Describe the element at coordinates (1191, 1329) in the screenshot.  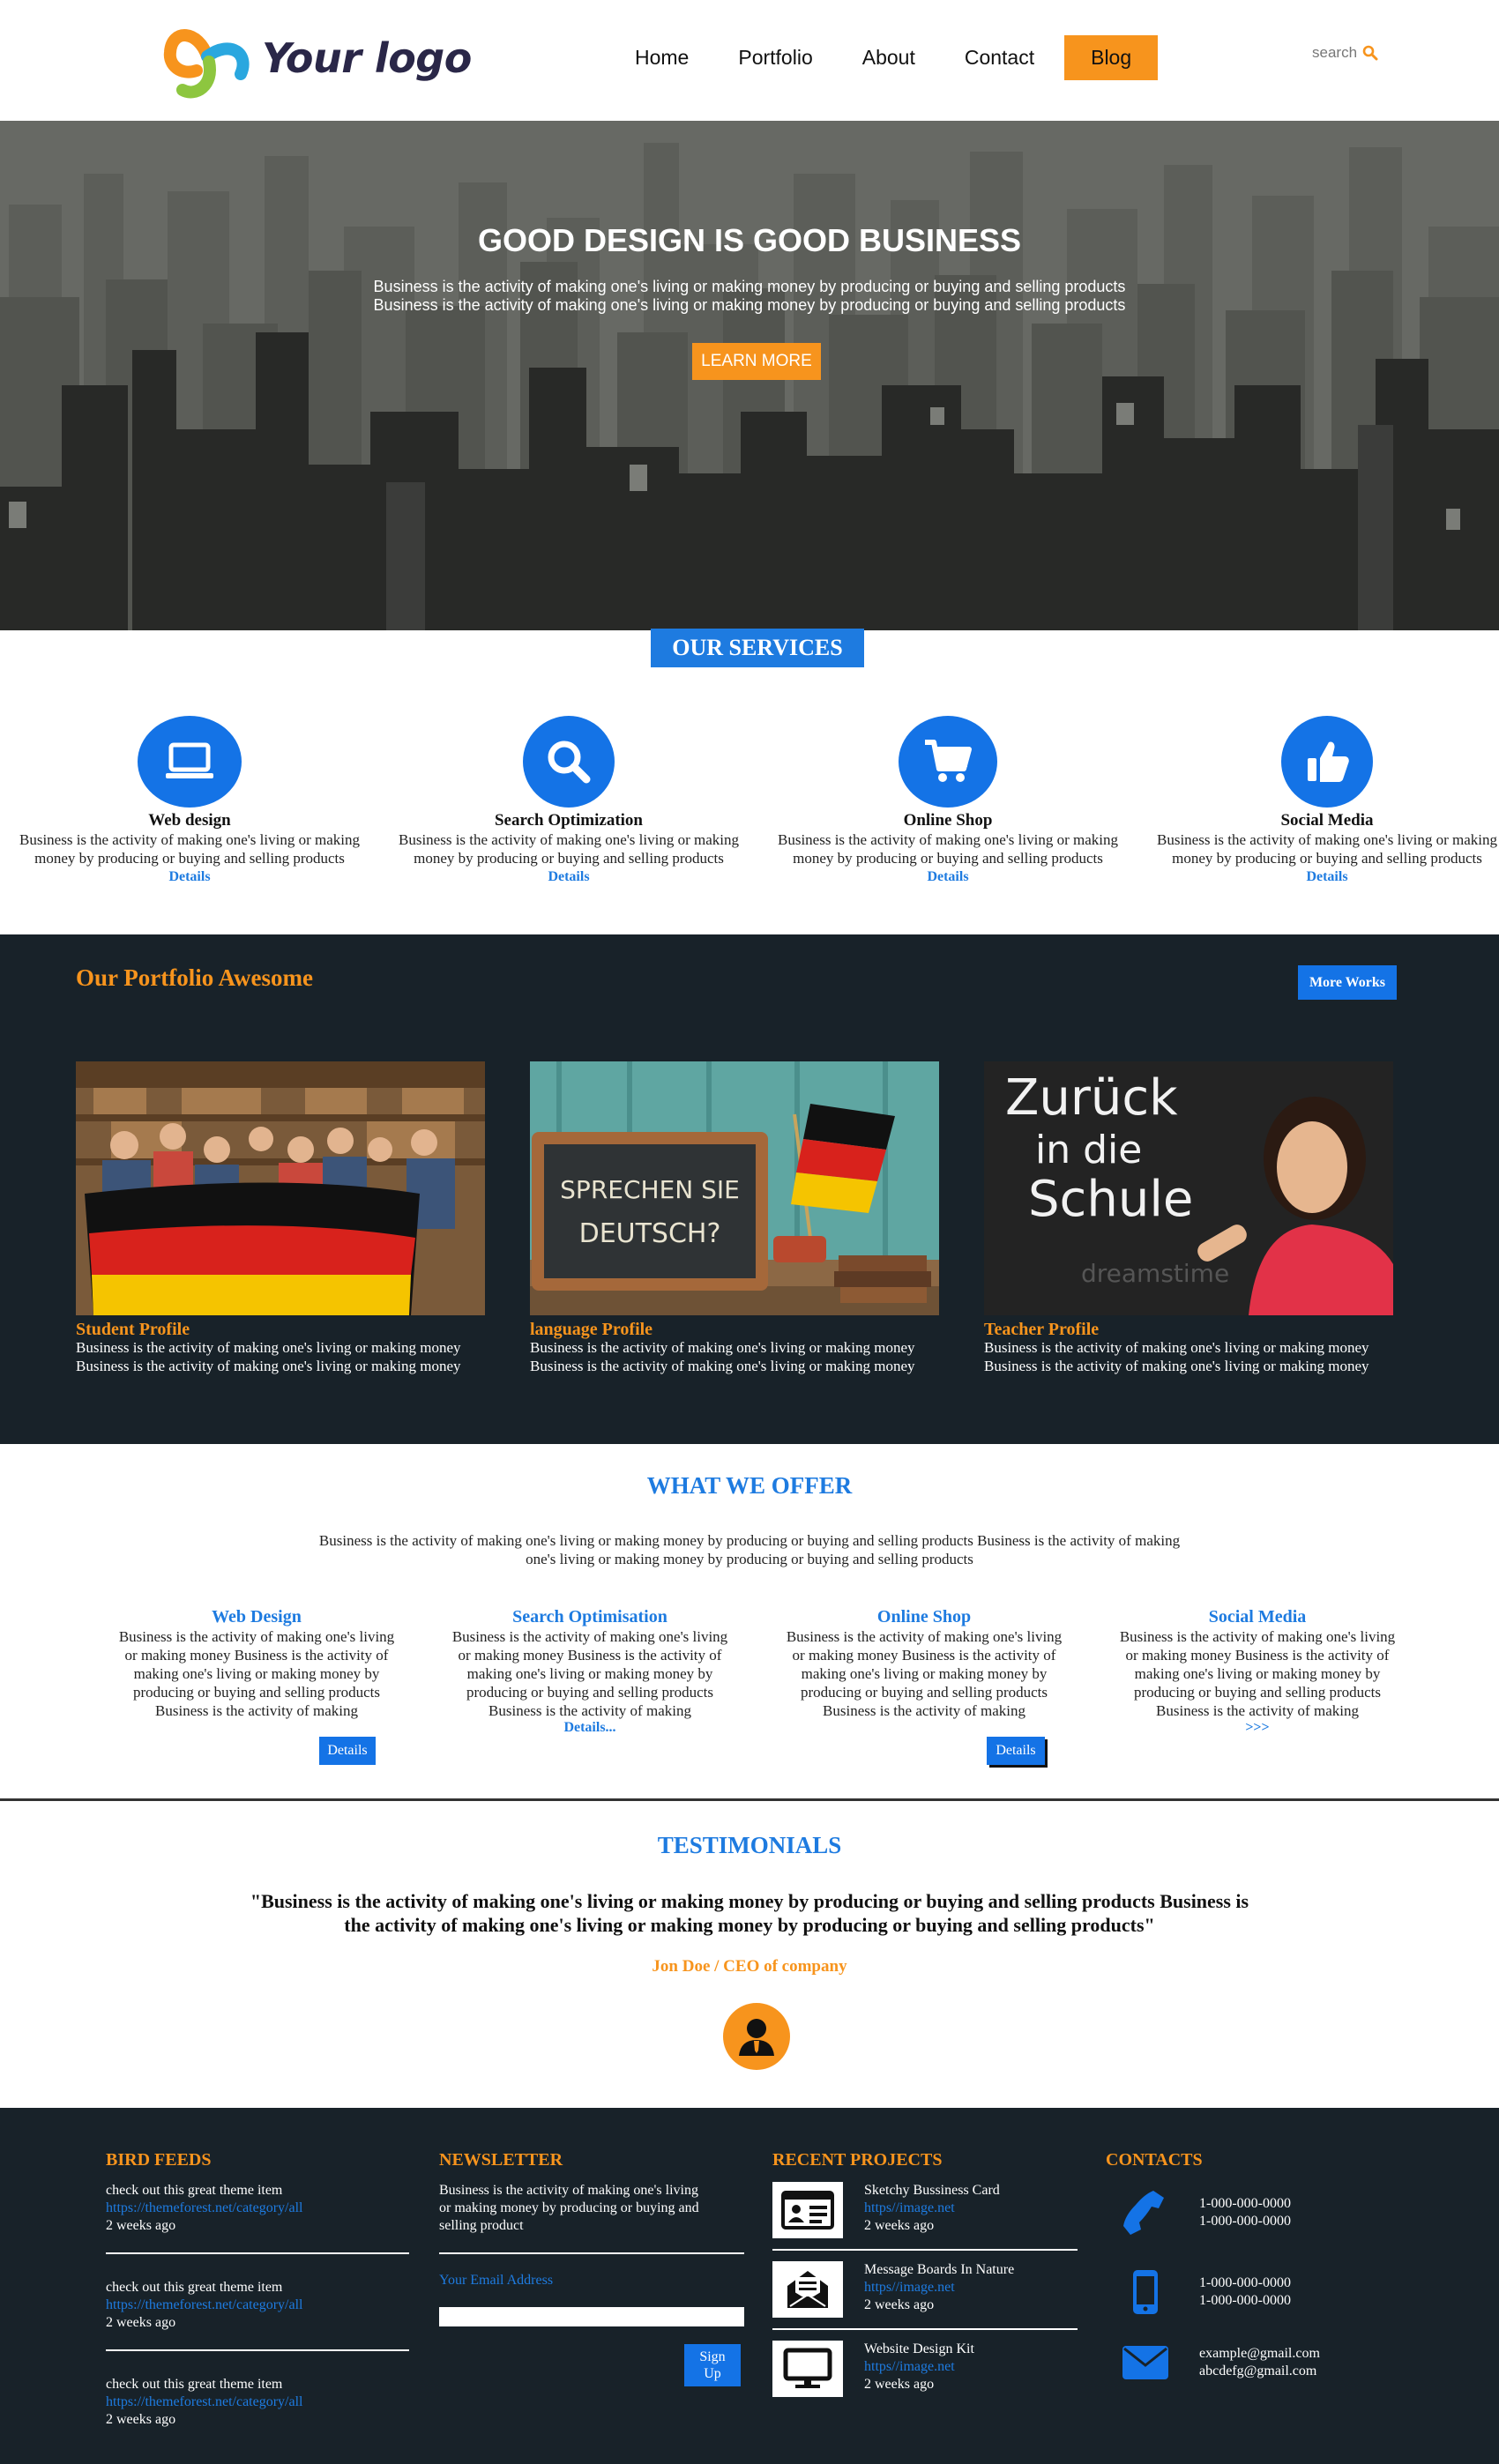
I see `portfolio-item-name: Teacher Profile` at that location.